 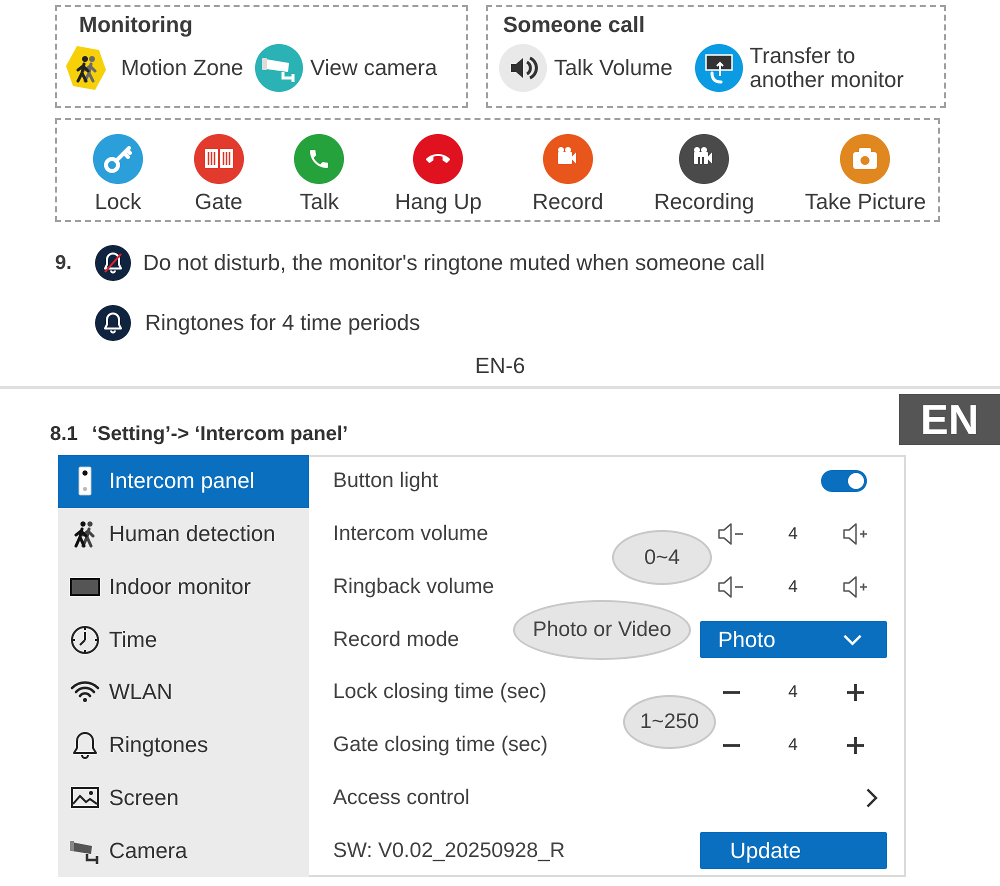 I want to click on callout-bubble: 1~250, so click(x=669, y=722).